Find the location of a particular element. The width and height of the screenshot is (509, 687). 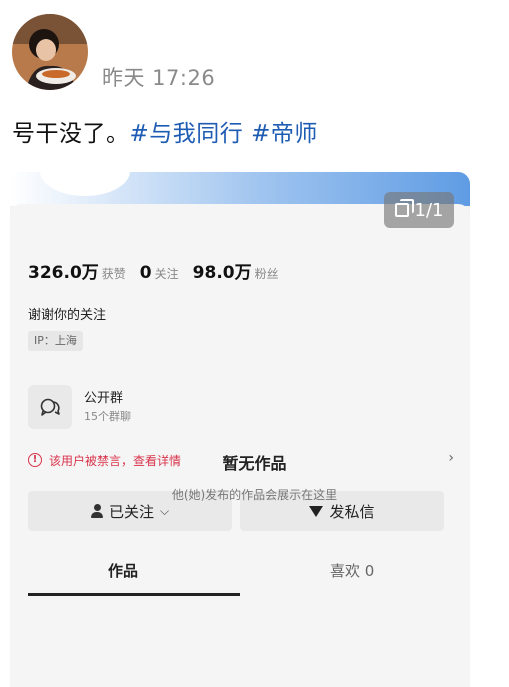

post-text: 号干没了。#与我同行 #帝师 is located at coordinates (165, 131).